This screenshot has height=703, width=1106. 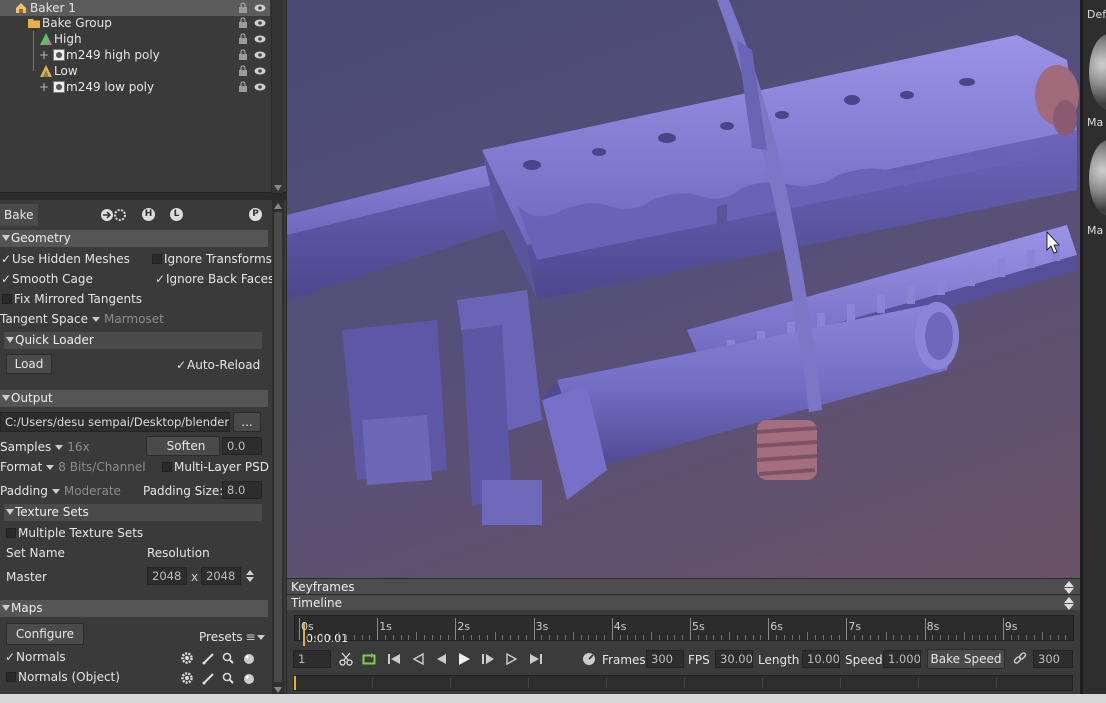 I want to click on scrubber-playhead, so click(x=295, y=683).